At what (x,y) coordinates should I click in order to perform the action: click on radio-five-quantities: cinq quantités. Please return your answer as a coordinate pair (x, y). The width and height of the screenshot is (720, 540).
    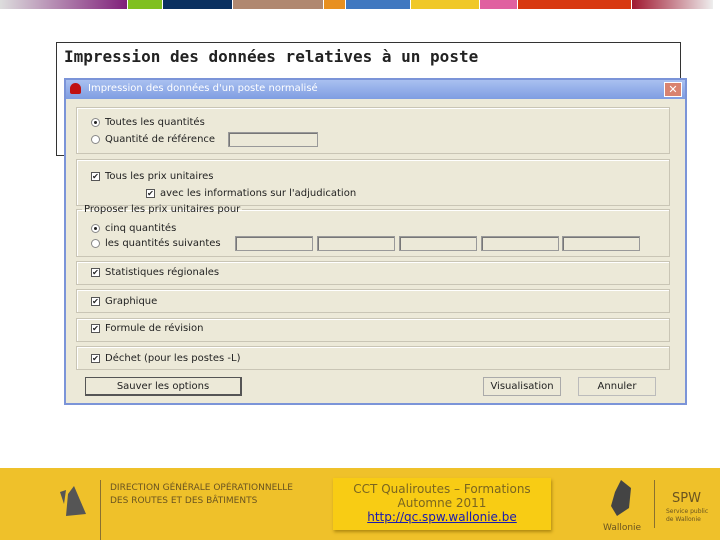
    Looking at the image, I should click on (133, 228).